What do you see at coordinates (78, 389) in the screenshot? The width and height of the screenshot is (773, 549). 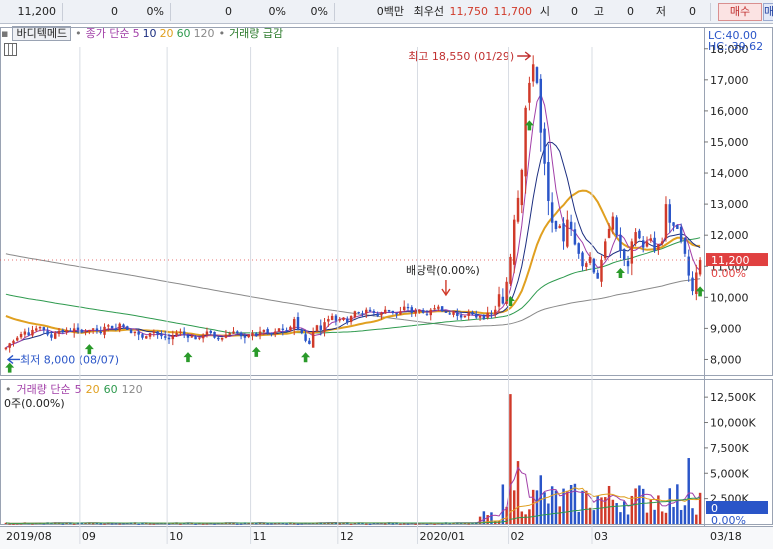 I see `vol-ma5-legend: 5` at bounding box center [78, 389].